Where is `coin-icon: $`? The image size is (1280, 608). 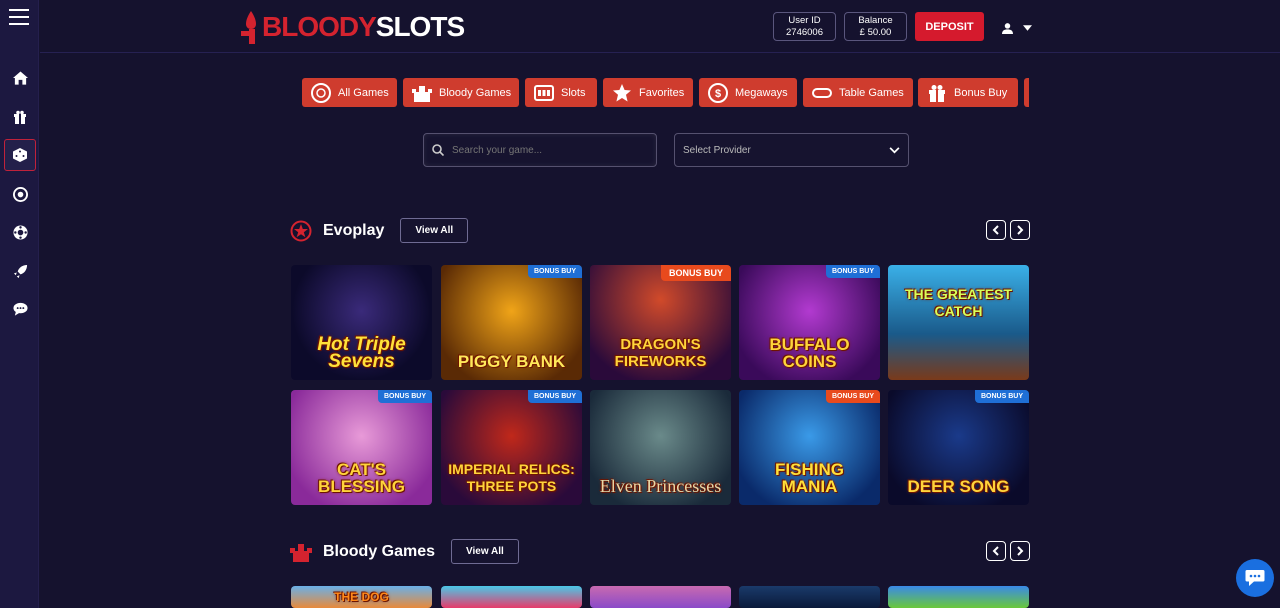 coin-icon: $ is located at coordinates (718, 93).